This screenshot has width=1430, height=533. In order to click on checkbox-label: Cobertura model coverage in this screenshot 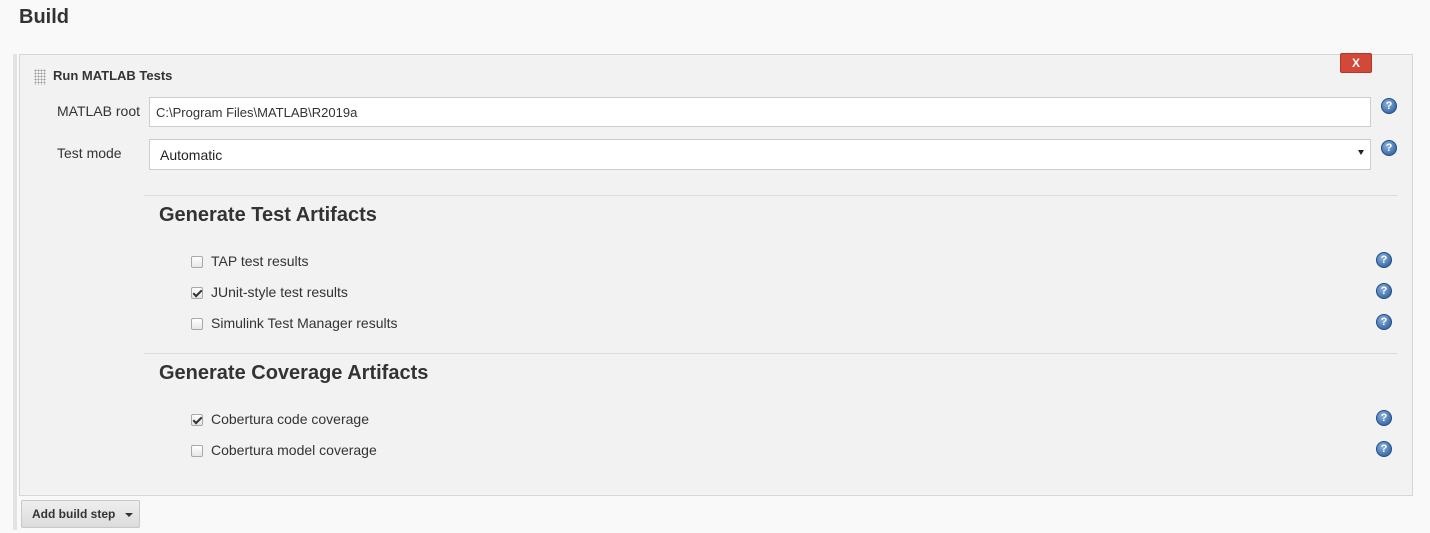, I will do `click(294, 450)`.